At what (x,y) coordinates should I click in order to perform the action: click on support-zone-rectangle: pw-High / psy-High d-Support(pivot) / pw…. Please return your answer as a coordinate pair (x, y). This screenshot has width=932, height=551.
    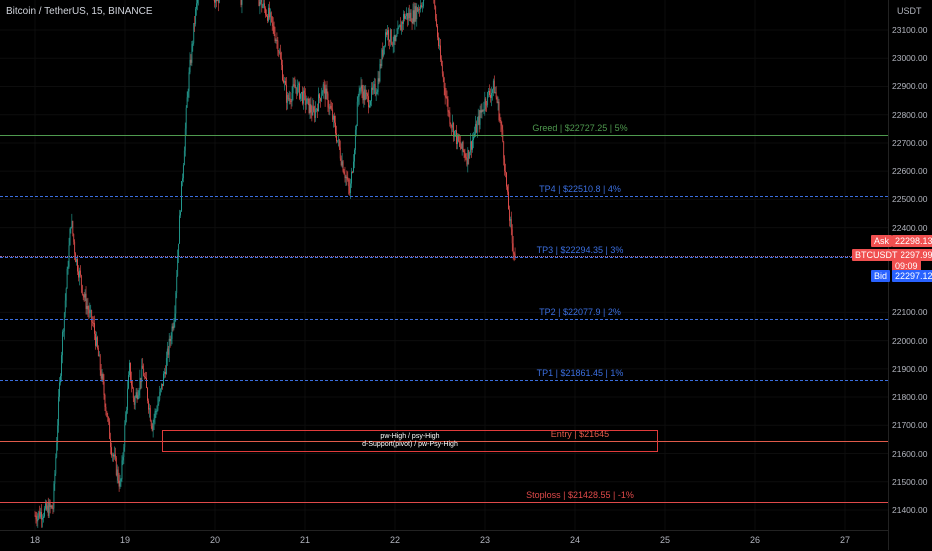
    Looking at the image, I should click on (410, 441).